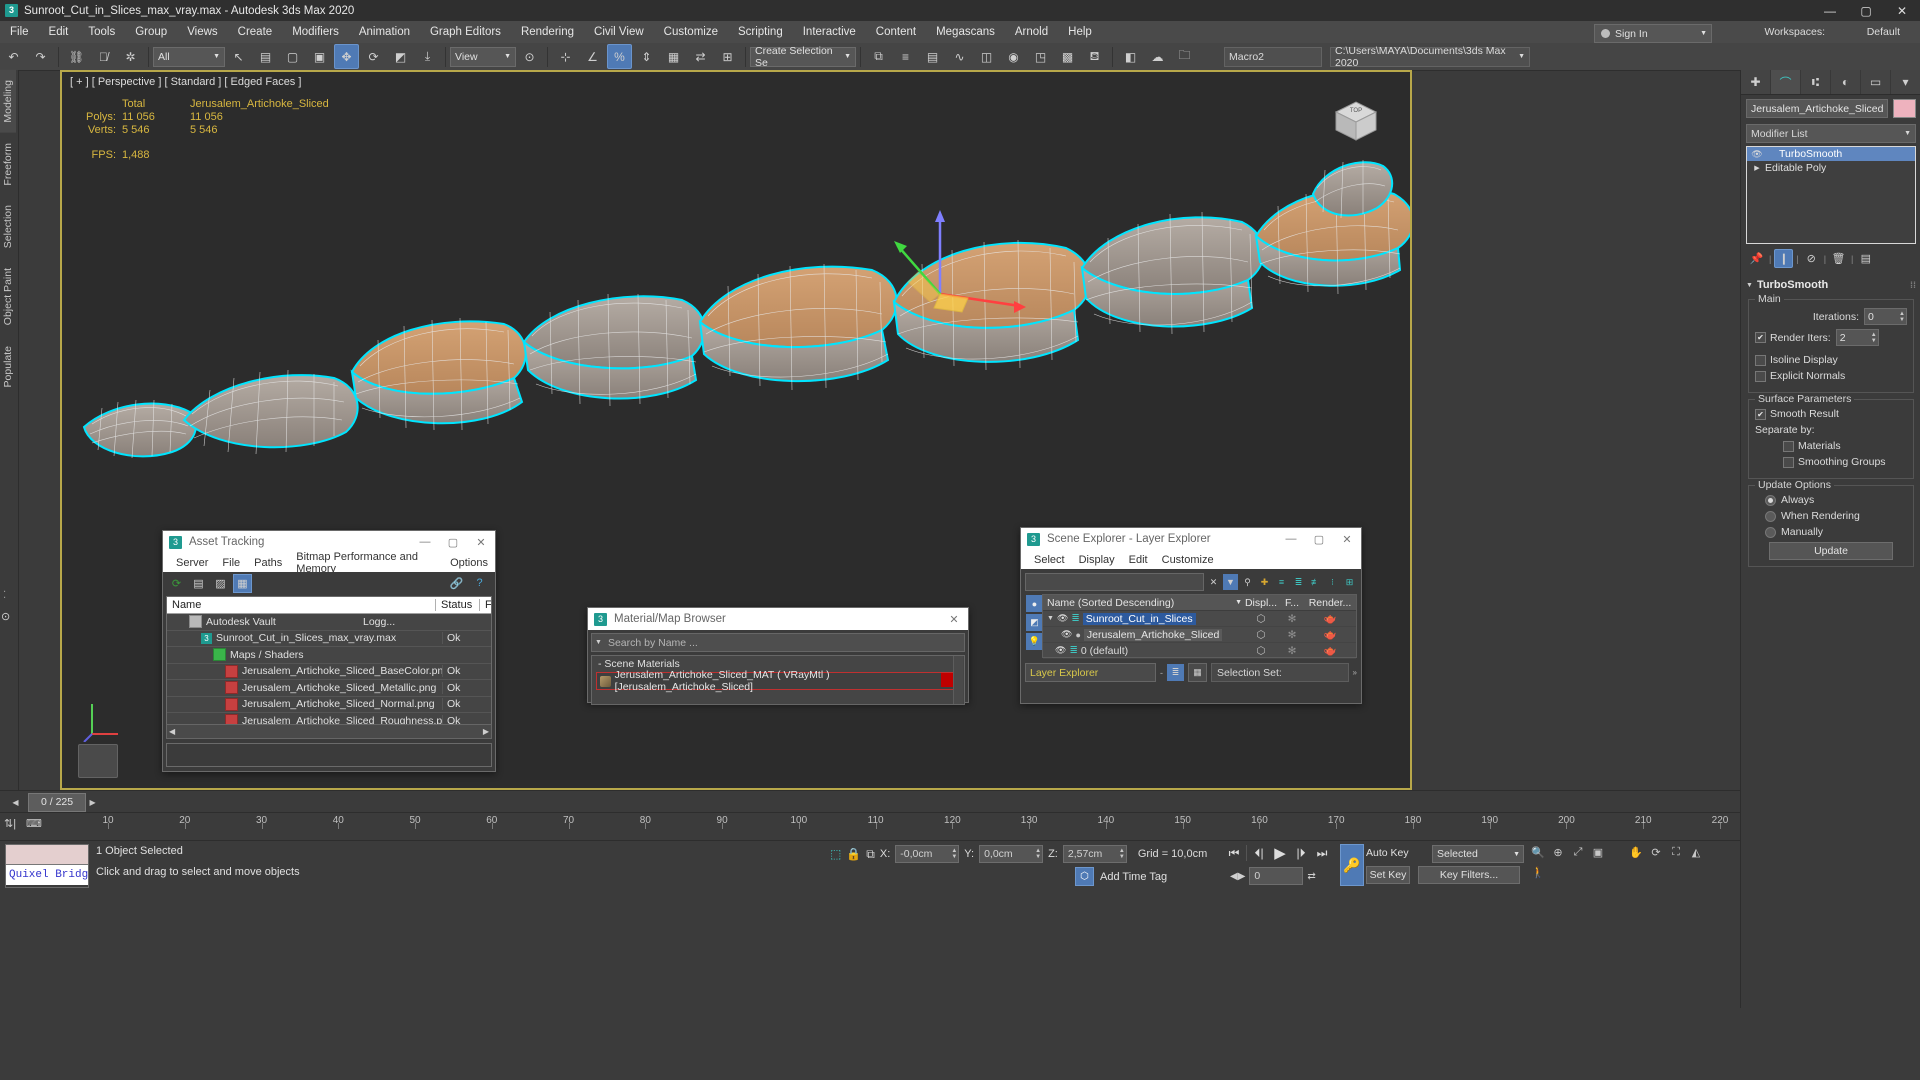 The height and width of the screenshot is (1080, 1920). I want to click on se-menu-select: Select, so click(1049, 560).